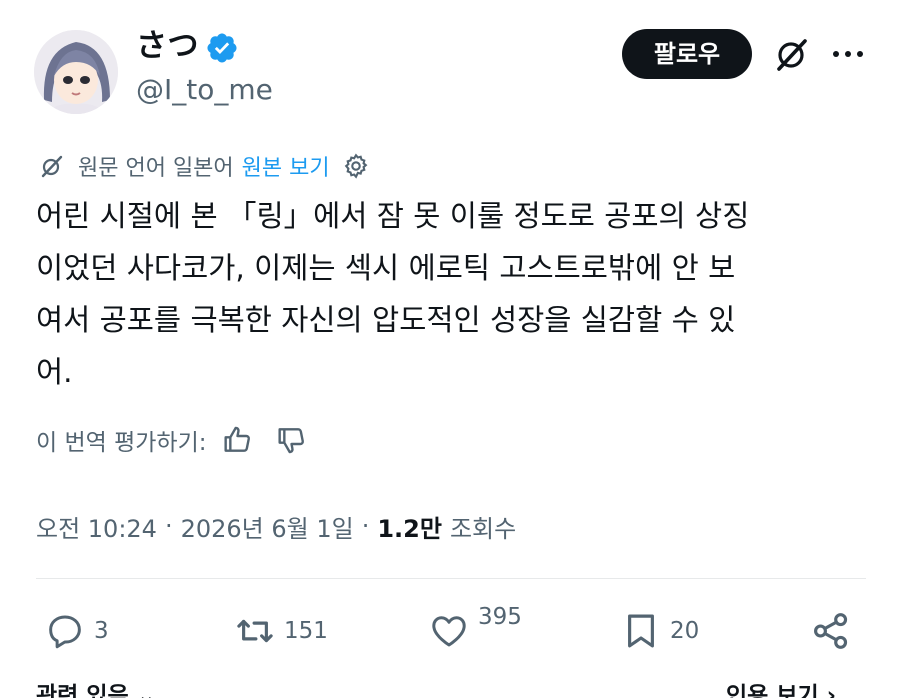  Describe the element at coordinates (237, 440) in the screenshot. I see `thumb-up-icon` at that location.